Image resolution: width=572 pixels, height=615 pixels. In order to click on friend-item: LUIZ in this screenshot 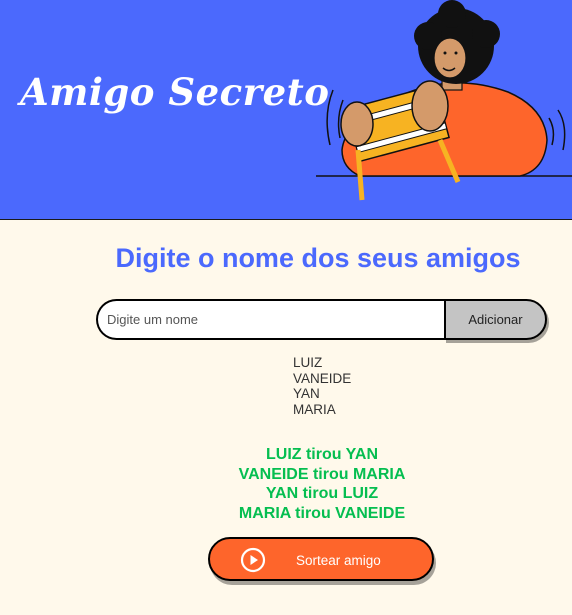, I will do `click(308, 362)`.